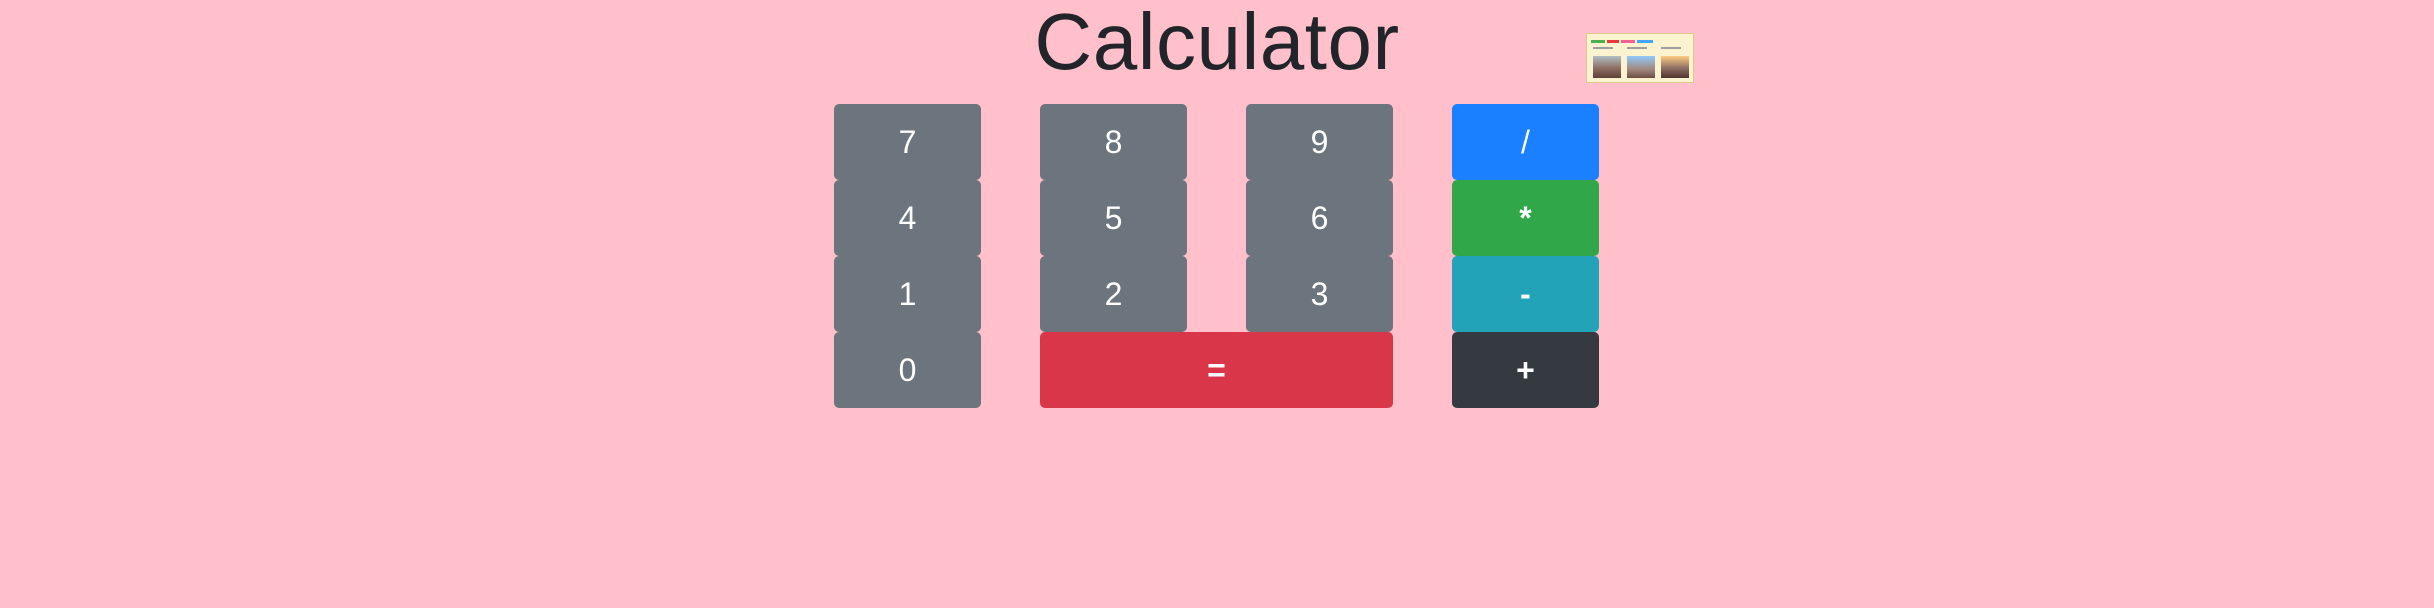 This screenshot has height=608, width=2434. Describe the element at coordinates (1319, 142) in the screenshot. I see `digit-9-button: 9` at that location.